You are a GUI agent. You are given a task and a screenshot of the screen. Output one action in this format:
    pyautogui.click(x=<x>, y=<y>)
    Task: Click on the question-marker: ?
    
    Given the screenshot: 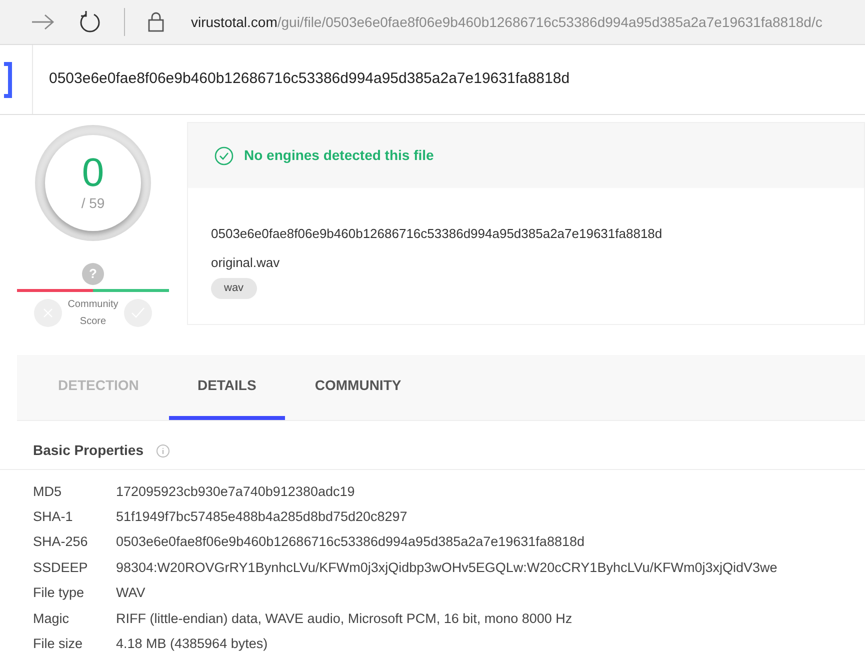 What is the action you would take?
    pyautogui.click(x=93, y=274)
    